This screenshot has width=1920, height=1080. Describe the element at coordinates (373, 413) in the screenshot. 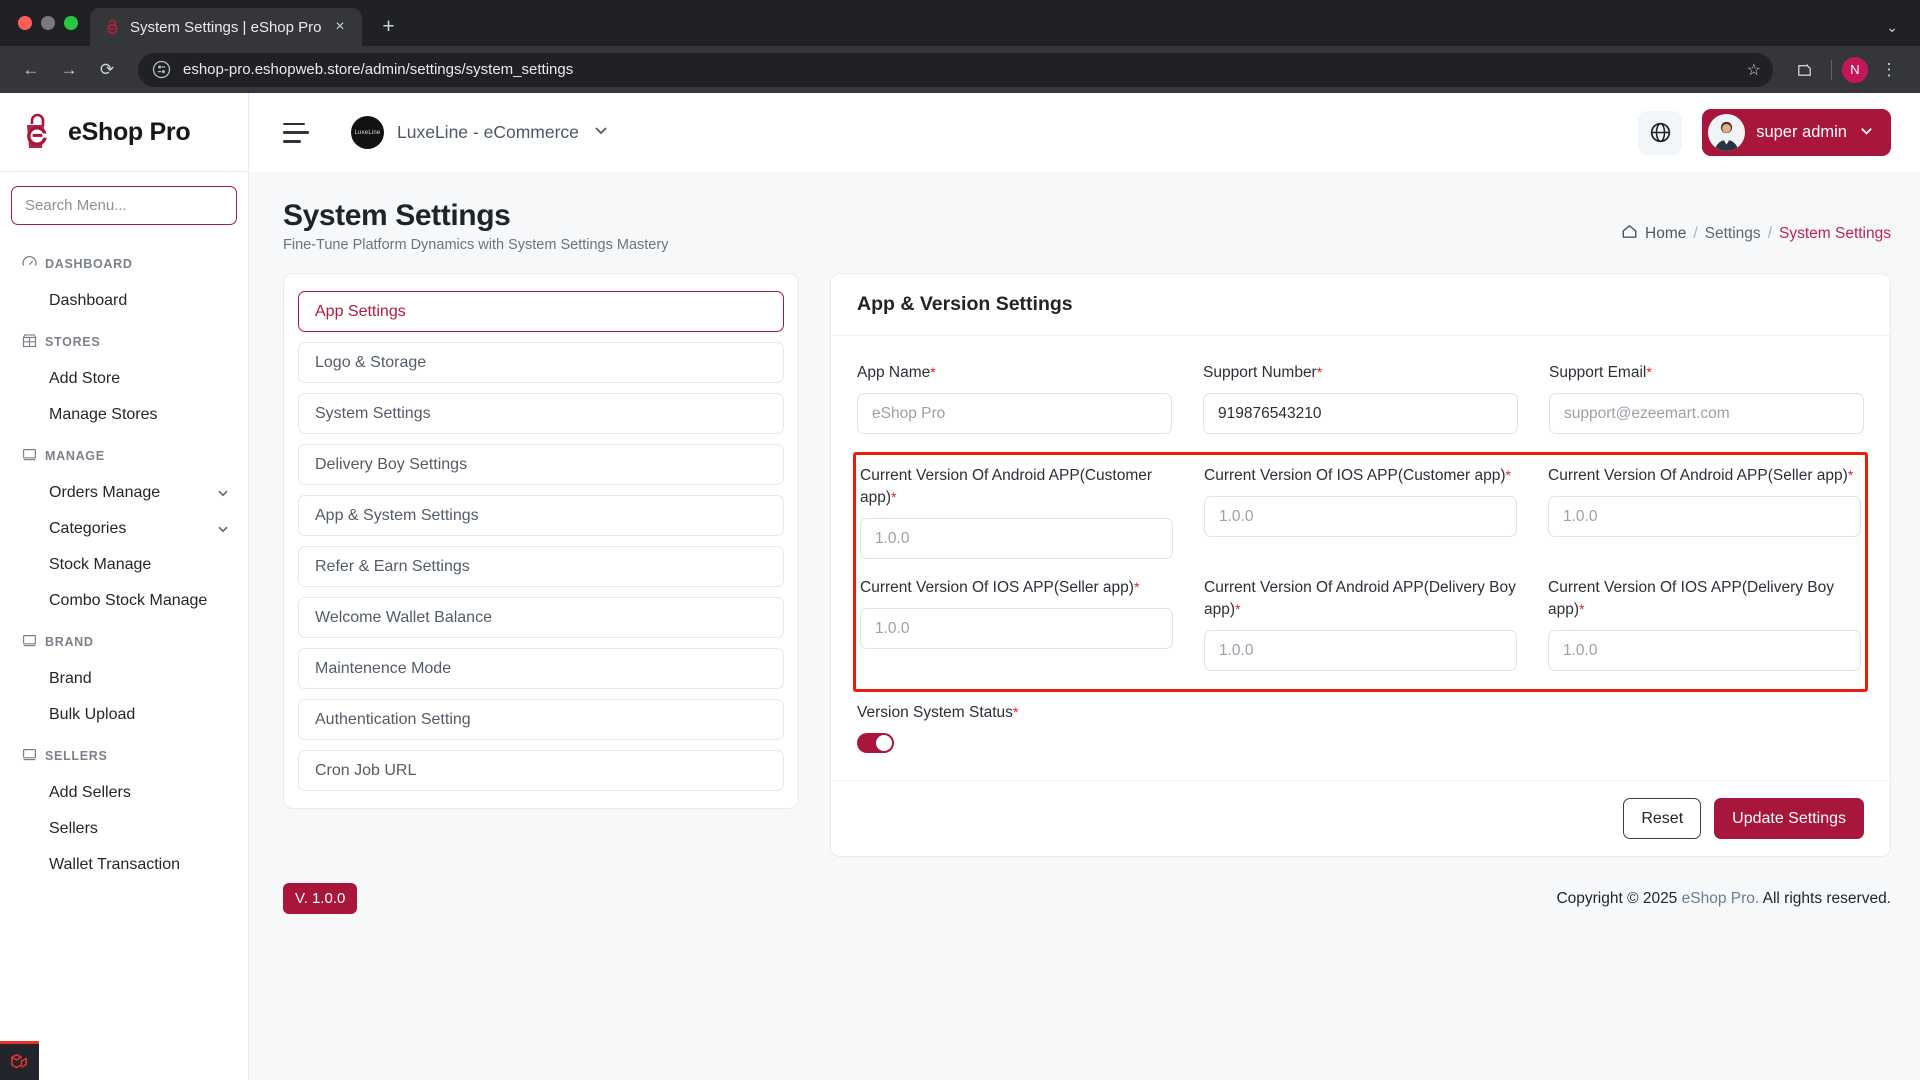

I see `tab-label: System Settings` at that location.